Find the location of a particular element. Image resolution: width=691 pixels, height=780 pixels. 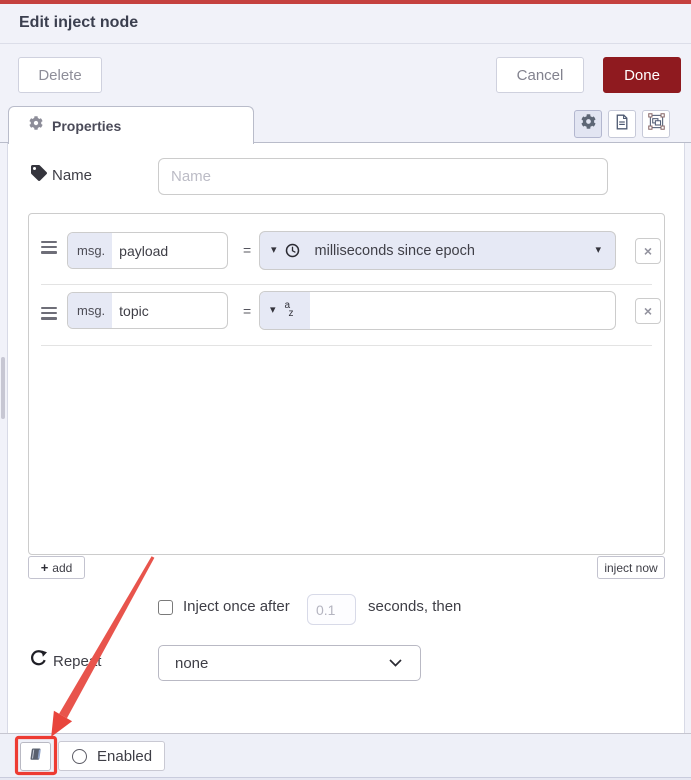

cancel-button: Cancel is located at coordinates (540, 75).